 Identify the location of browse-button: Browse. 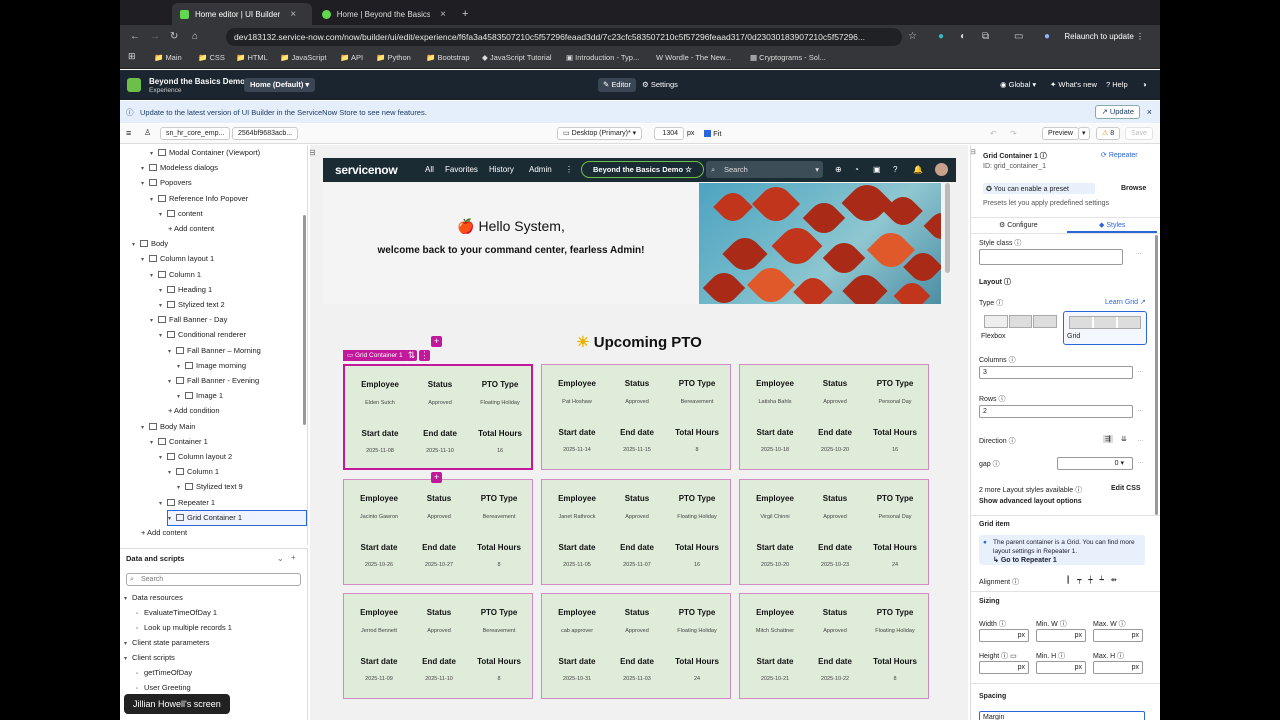
(1133, 188).